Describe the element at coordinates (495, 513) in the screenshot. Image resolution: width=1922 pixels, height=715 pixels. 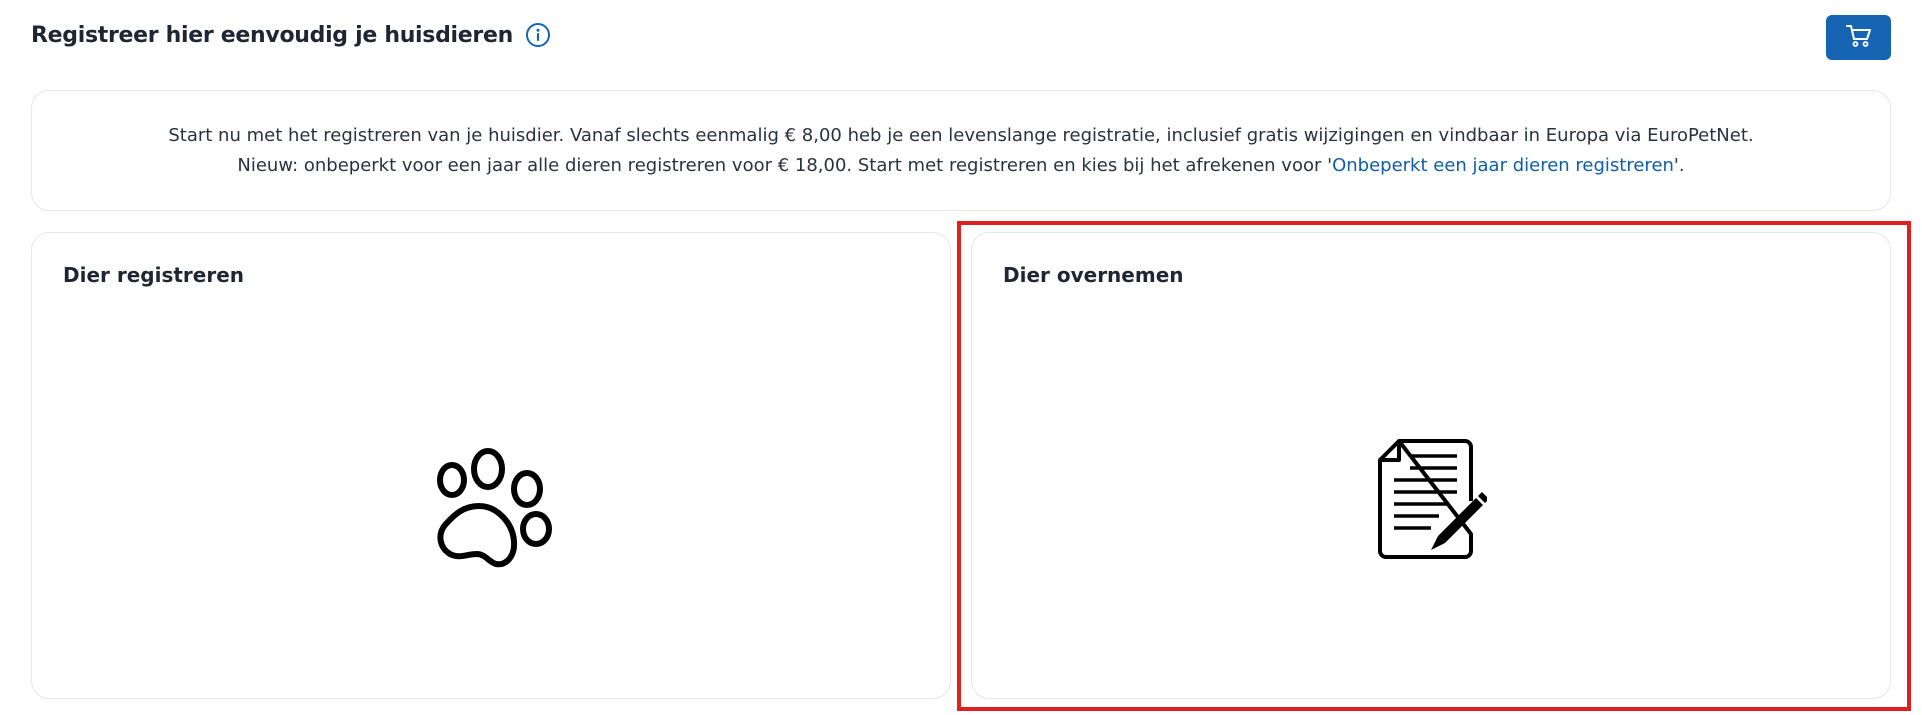
I see `paw-icon` at that location.